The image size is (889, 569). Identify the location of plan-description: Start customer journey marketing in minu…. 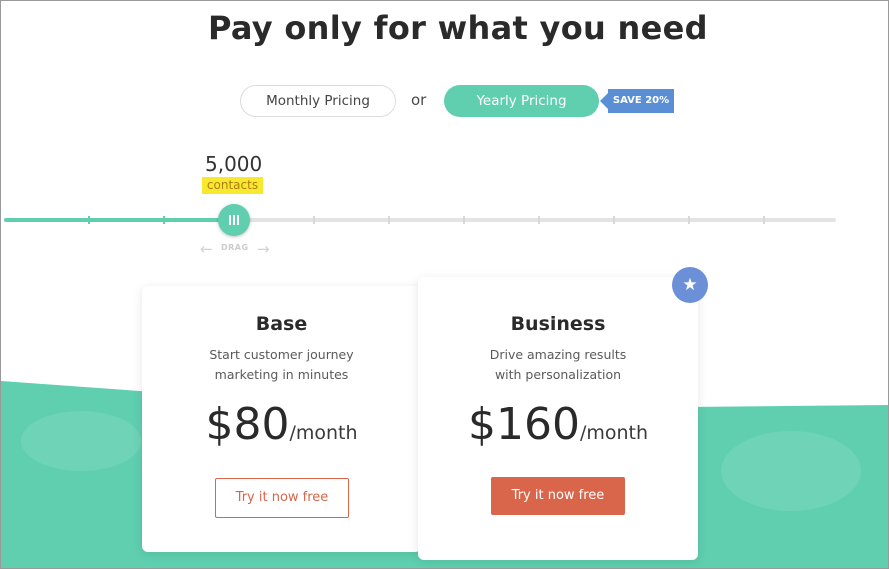
(281, 365).